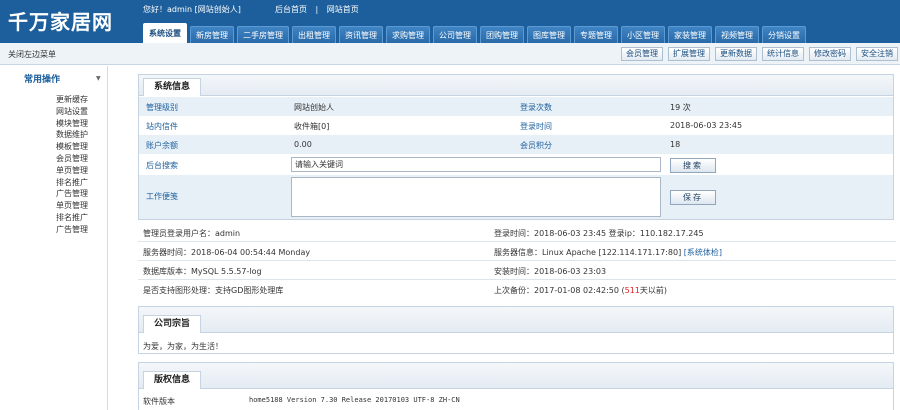 Image resolution: width=900 pixels, height=410 pixels. Describe the element at coordinates (455, 34) in the screenshot. I see `tab-company: 公司管理` at that location.